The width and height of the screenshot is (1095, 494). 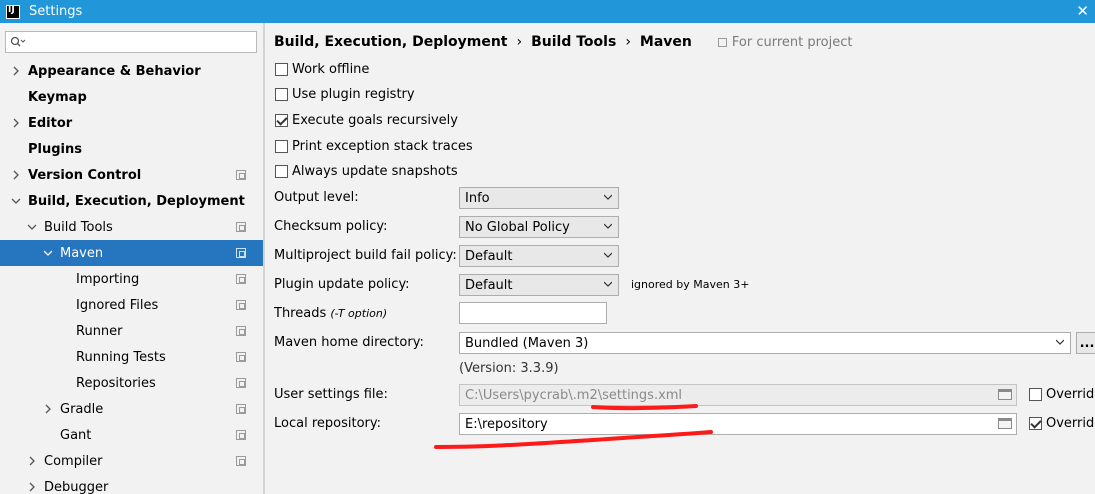 What do you see at coordinates (391, 42) in the screenshot?
I see `breadcrumb-item: Build, Execution, Deployment` at bounding box center [391, 42].